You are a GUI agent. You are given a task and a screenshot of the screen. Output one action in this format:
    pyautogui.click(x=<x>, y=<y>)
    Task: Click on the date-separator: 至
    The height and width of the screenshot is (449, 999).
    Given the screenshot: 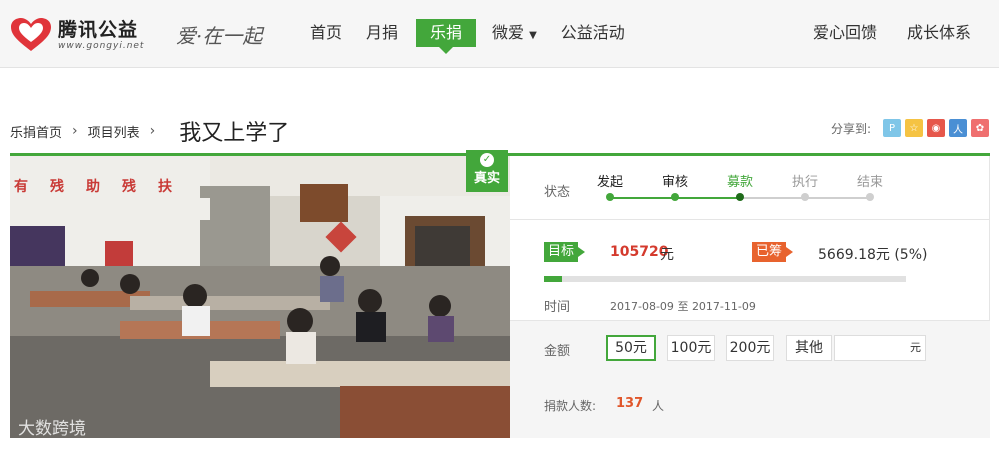 What is the action you would take?
    pyautogui.click(x=683, y=306)
    